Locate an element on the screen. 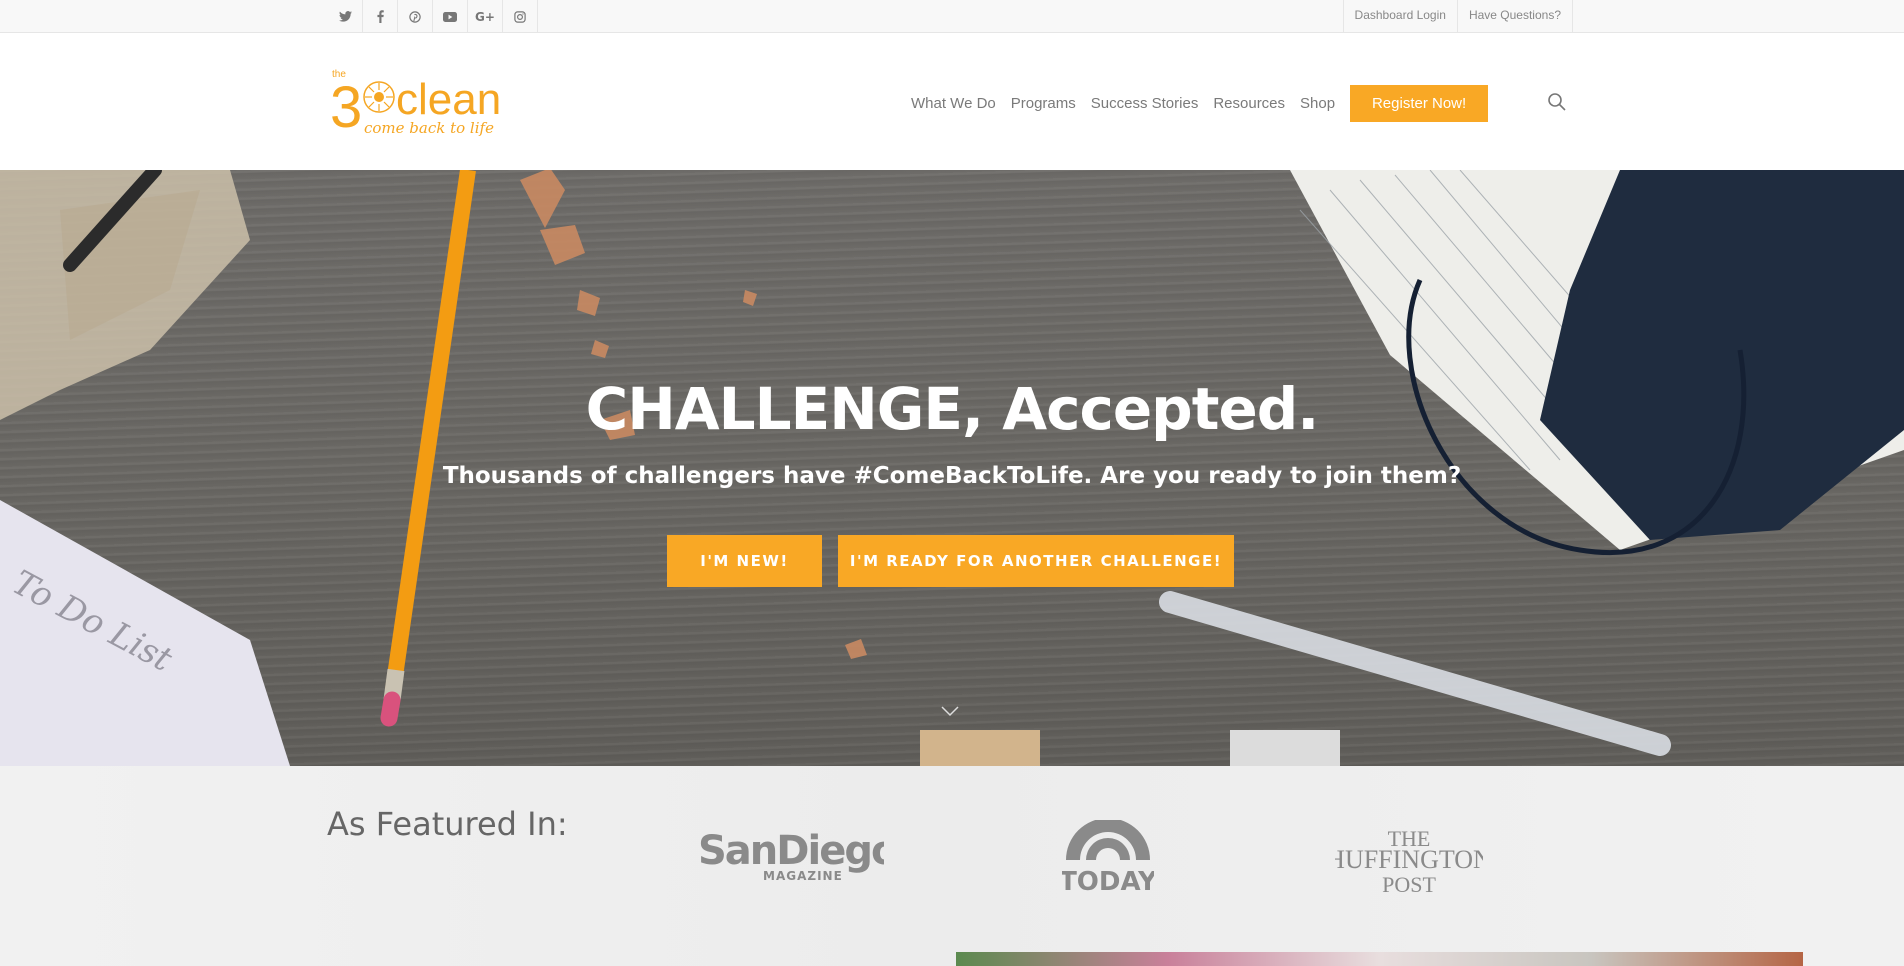 This screenshot has width=1904, height=966. dashboard-login-link: Dashboard Login is located at coordinates (1399, 16).